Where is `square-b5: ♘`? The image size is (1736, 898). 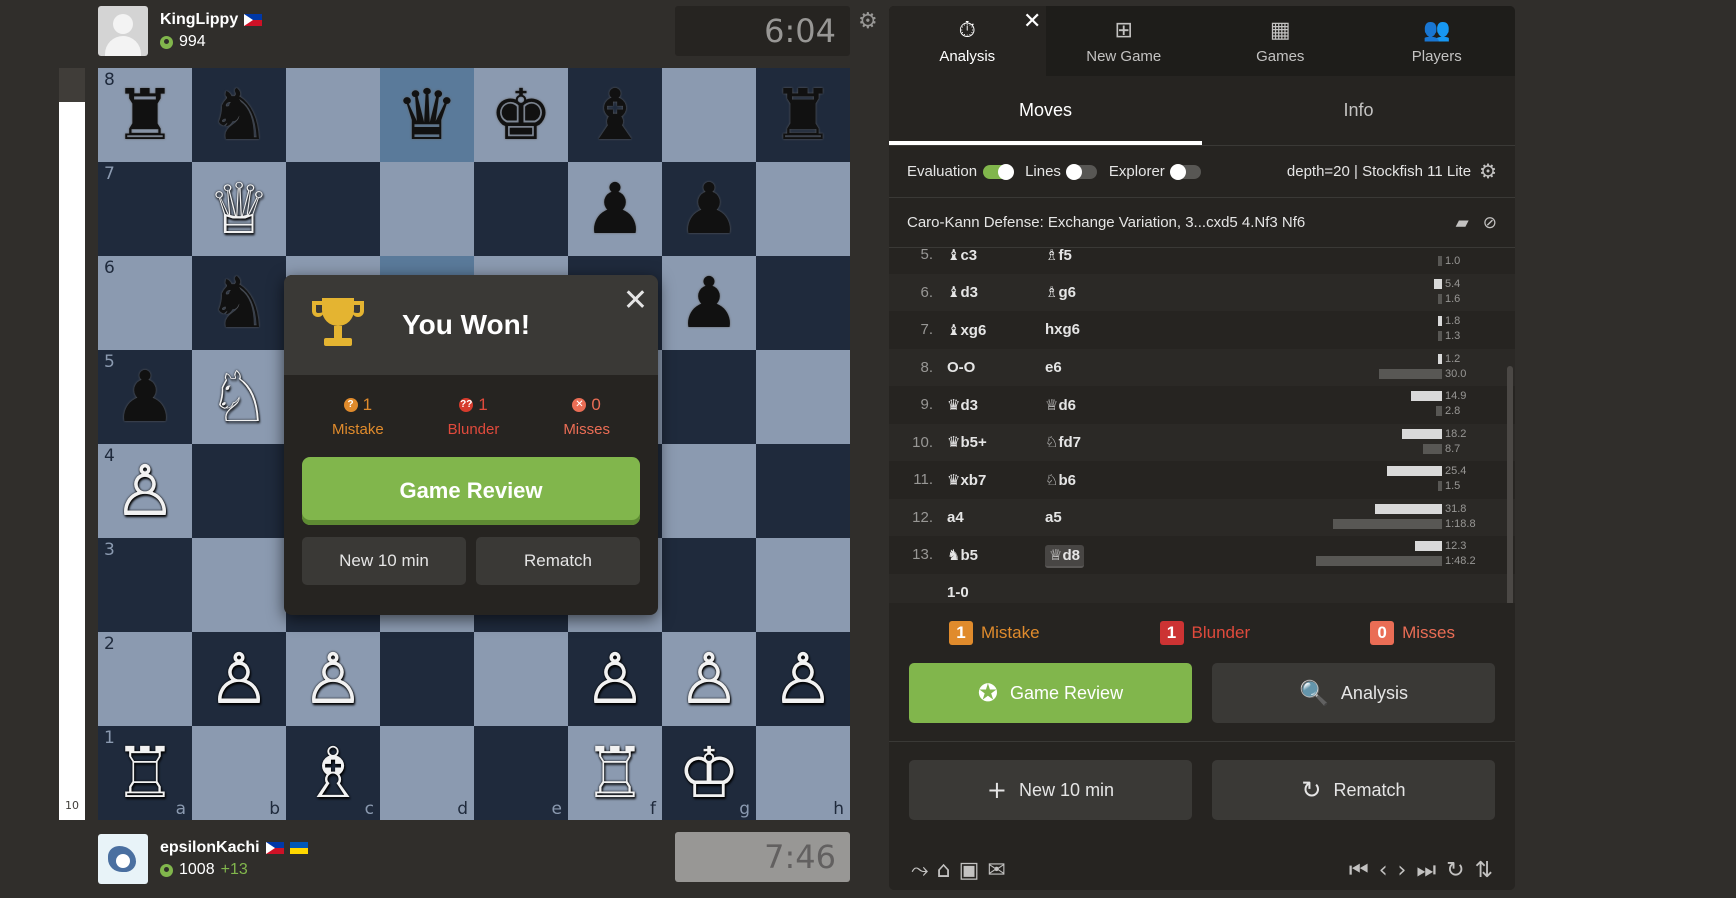 square-b5: ♘ is located at coordinates (239, 397).